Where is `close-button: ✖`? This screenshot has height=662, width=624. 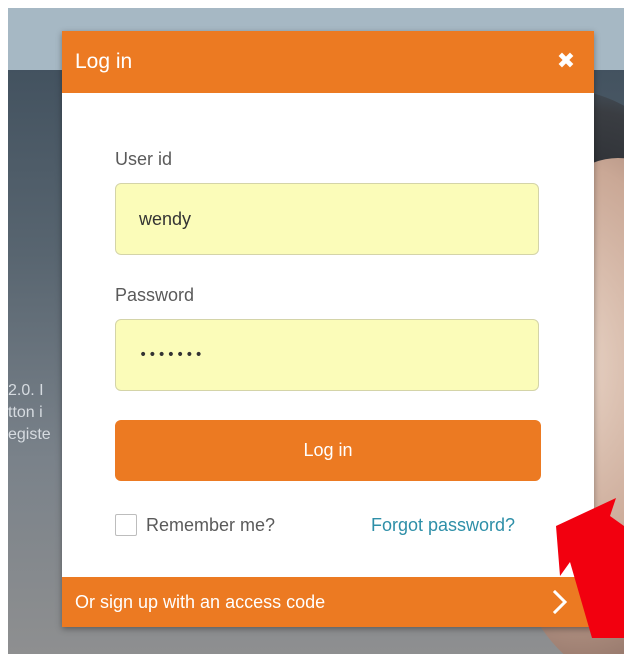 close-button: ✖ is located at coordinates (566, 61).